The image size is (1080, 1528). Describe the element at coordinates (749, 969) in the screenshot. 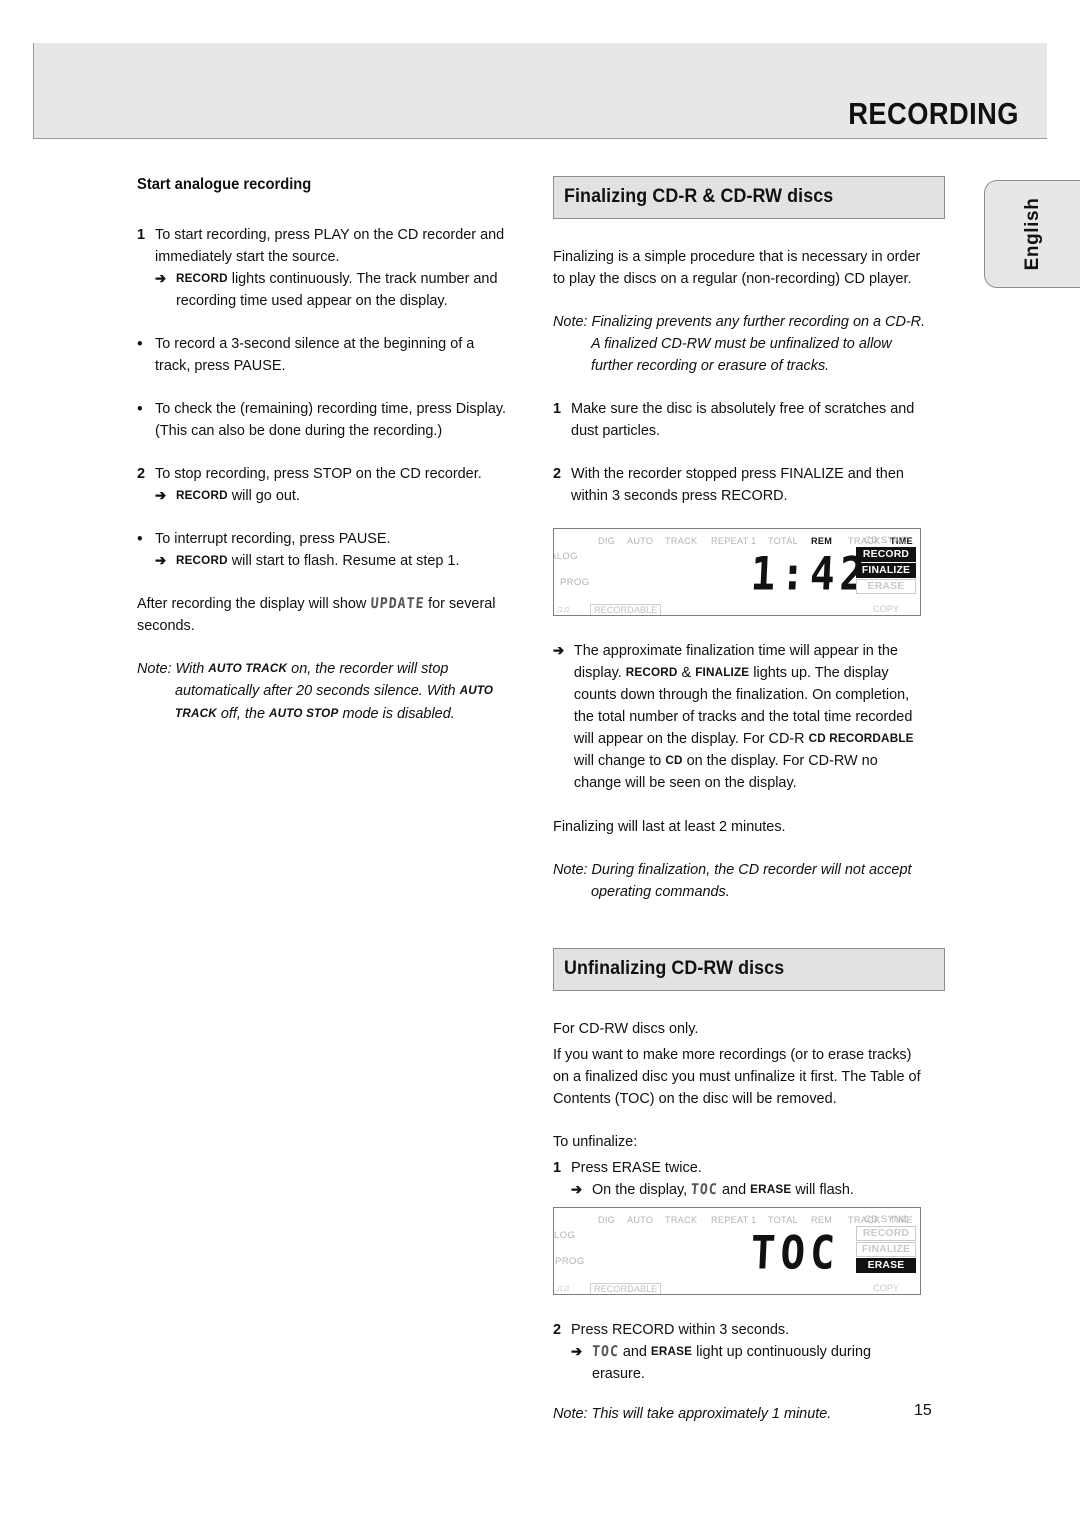

I see `section-header-unfinalizing: Unfinalizing CD-RW discs` at that location.